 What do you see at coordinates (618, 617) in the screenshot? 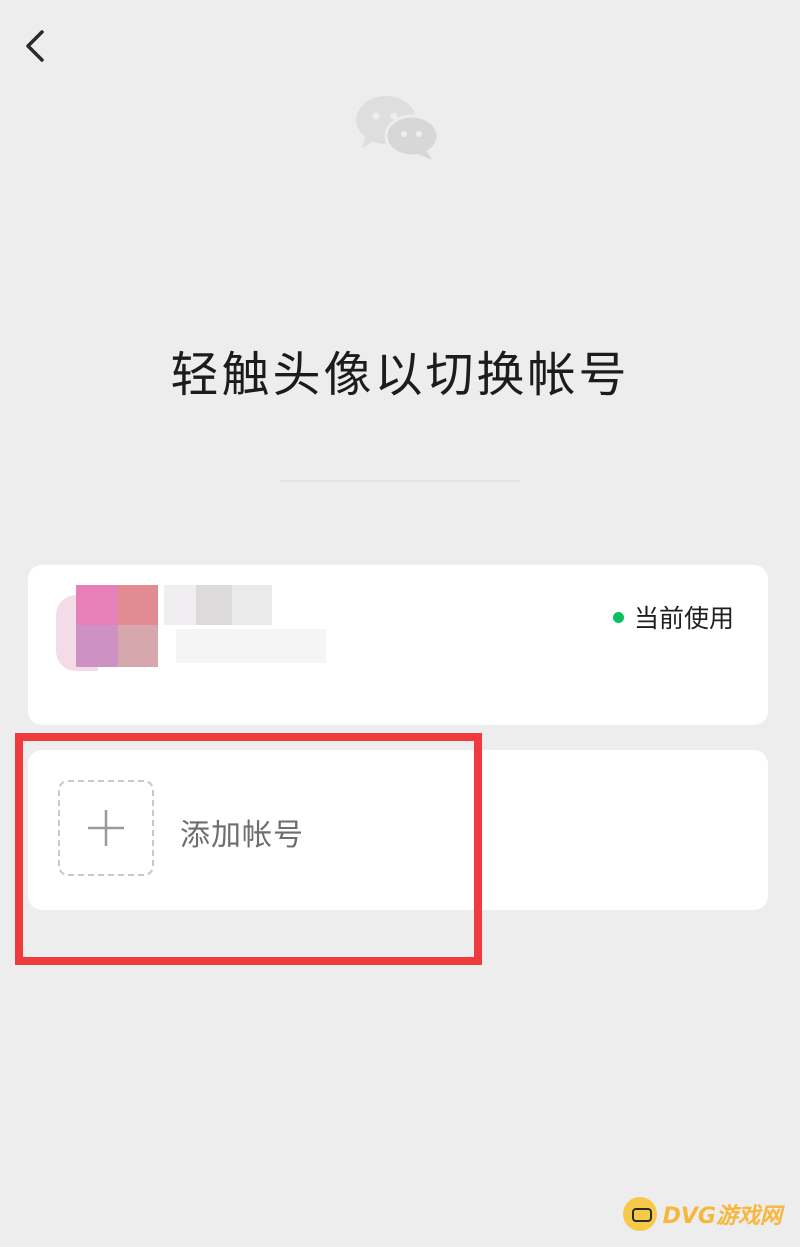
I see `status-dot` at bounding box center [618, 617].